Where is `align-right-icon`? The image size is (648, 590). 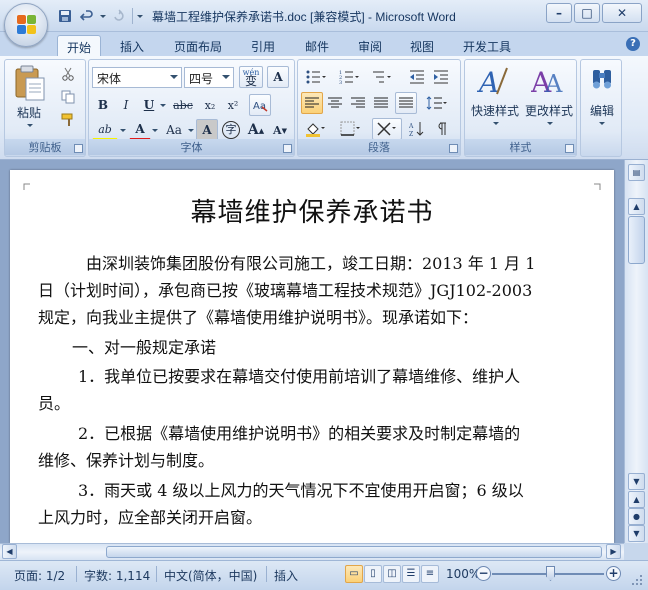 align-right-icon is located at coordinates (358, 103).